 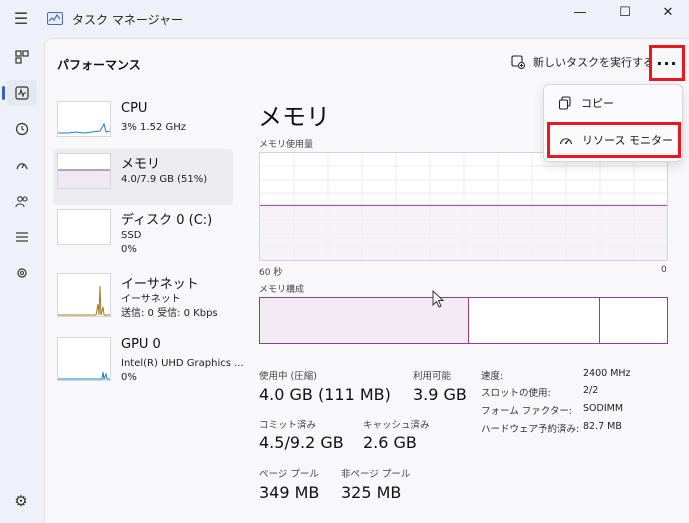 I want to click on paged-pool-value: 349 MB, so click(x=289, y=492).